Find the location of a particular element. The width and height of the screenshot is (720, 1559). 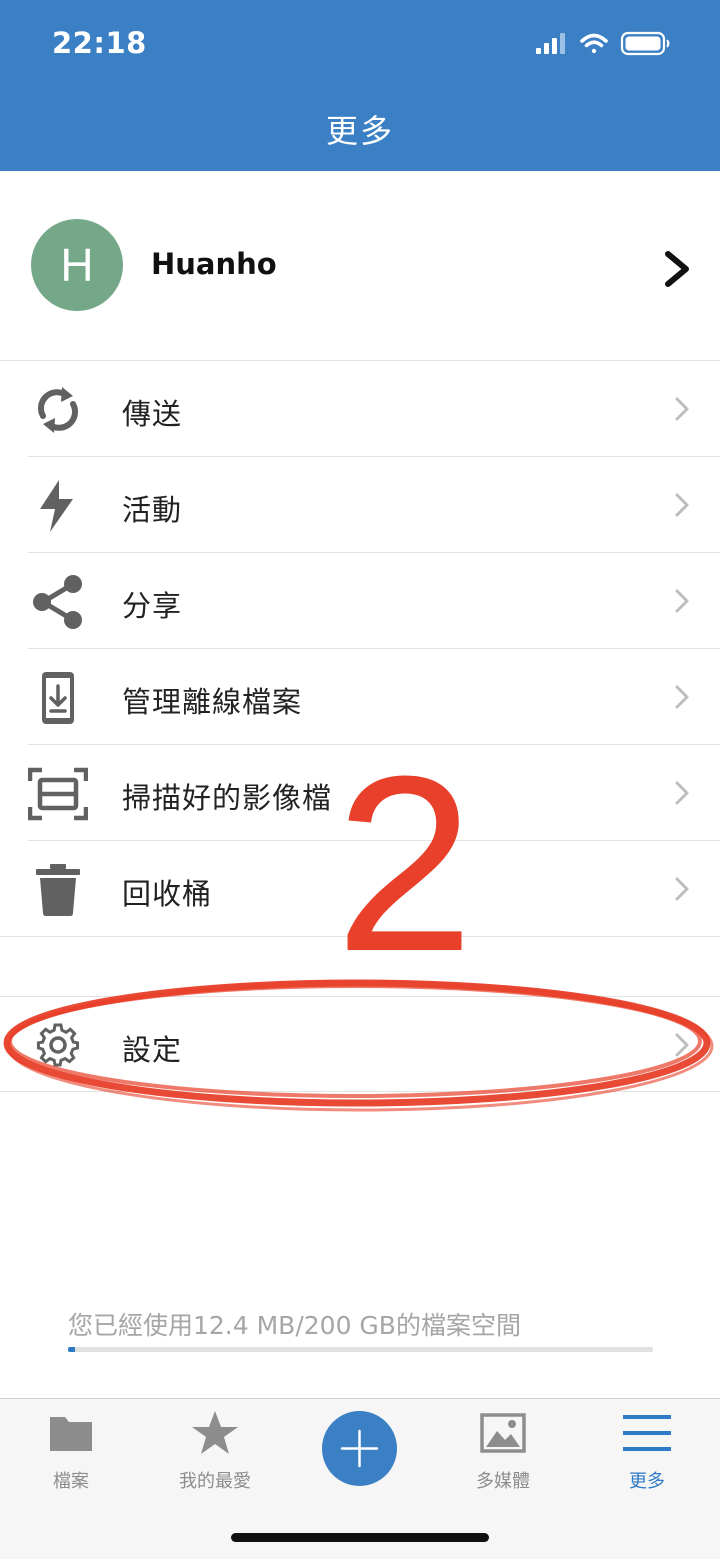

storage-usage-text: 您已經使用12.4 MB/200 GB的檔案空間 is located at coordinates (294, 1325).